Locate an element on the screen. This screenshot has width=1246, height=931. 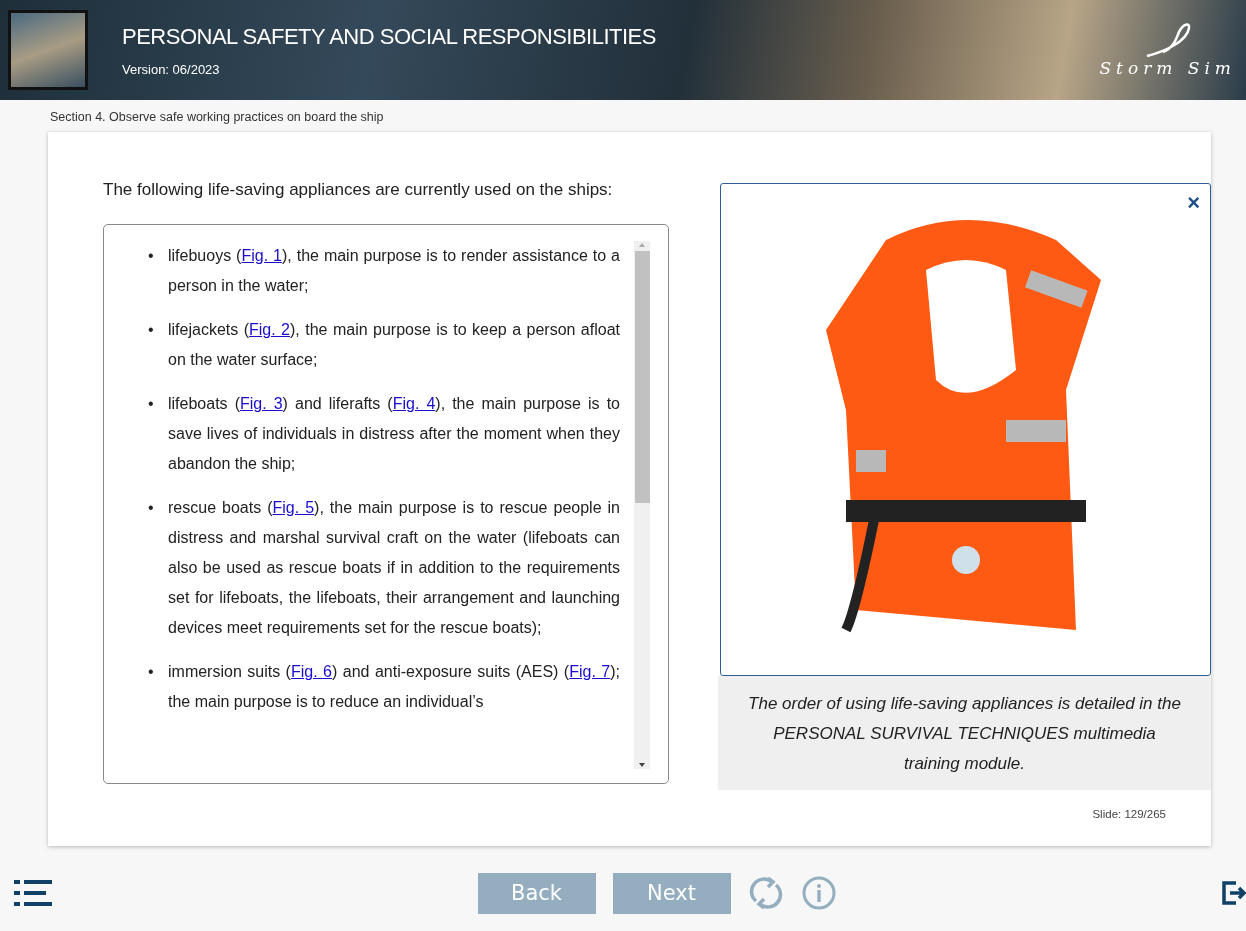
exit-icon is located at coordinates (1234, 893).